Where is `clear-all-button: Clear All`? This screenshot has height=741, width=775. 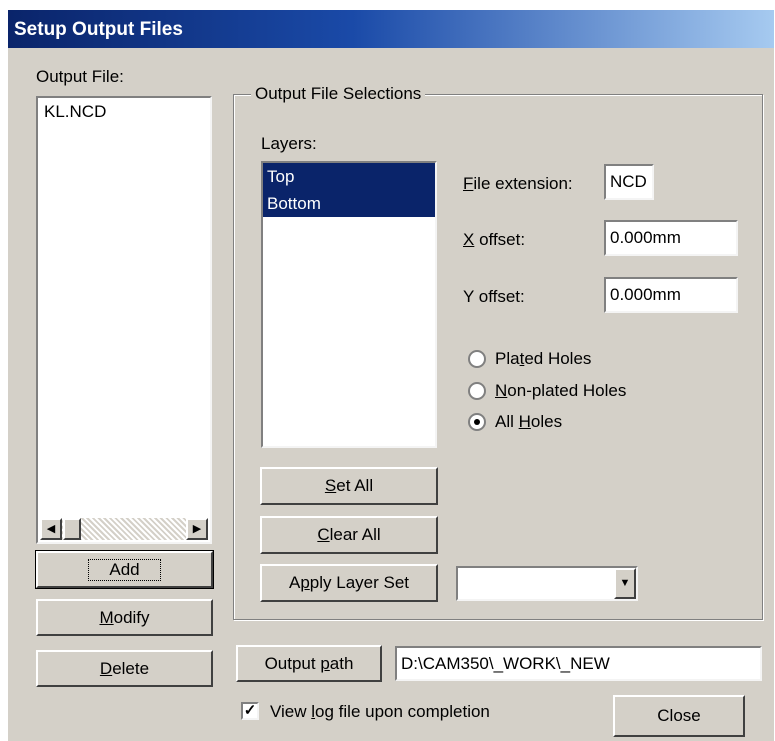
clear-all-button: Clear All is located at coordinates (349, 535).